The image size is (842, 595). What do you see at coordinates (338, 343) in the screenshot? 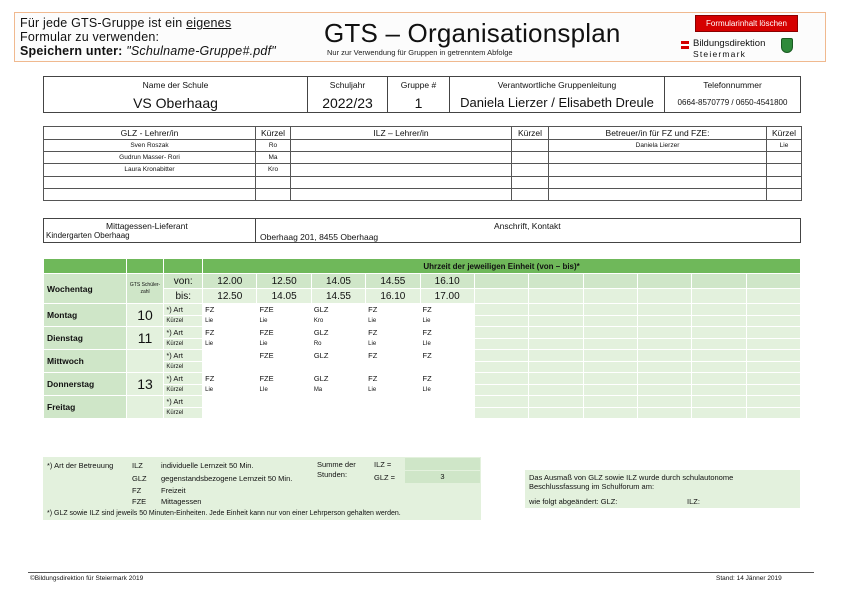
I see `kuerzel-cell: Ro` at bounding box center [338, 343].